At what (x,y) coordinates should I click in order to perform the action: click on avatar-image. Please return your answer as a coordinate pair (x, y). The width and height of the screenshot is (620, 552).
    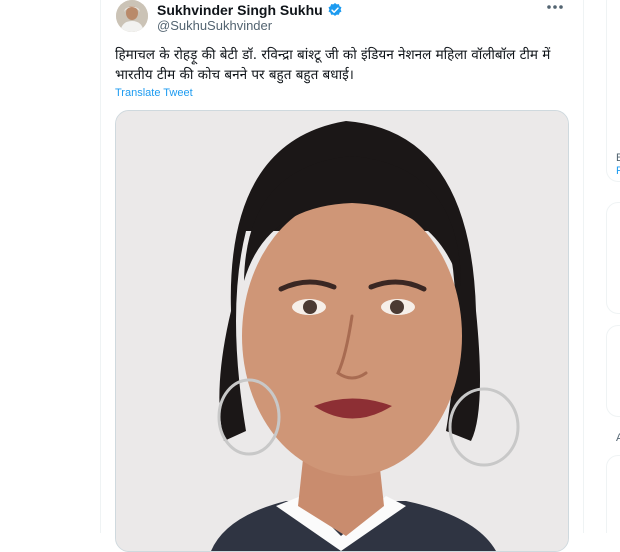
    Looking at the image, I should click on (132, 16).